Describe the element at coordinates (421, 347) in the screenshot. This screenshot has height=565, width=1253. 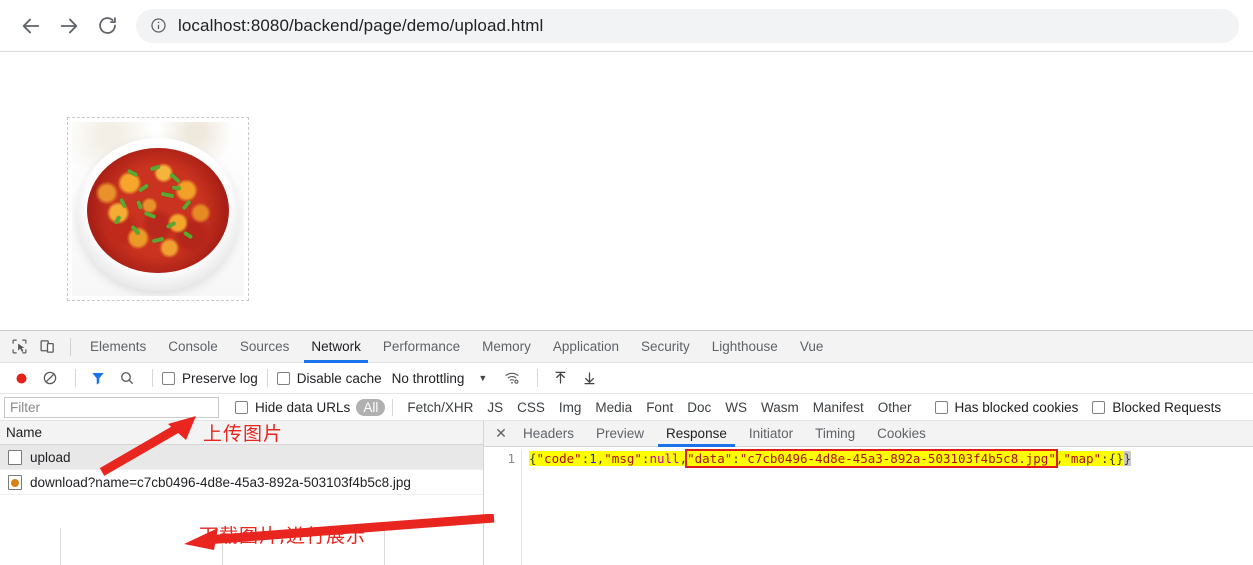
I see `tab-performance: Performance` at that location.